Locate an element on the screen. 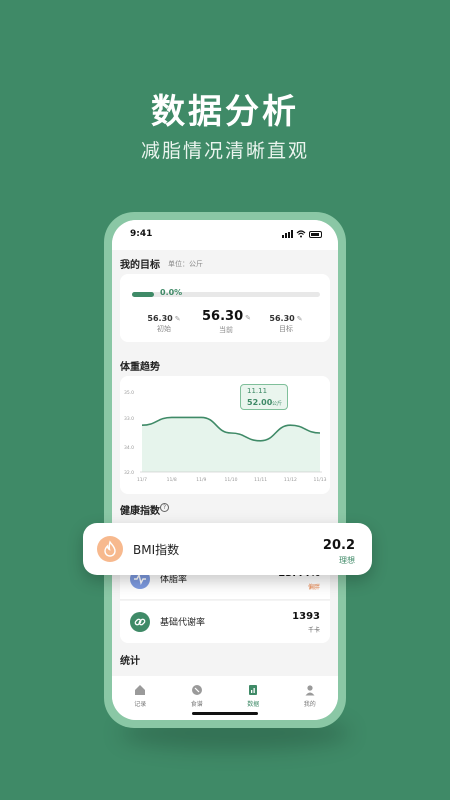 This screenshot has width=450, height=800. tab-data-label: 数据 is located at coordinates (253, 704).